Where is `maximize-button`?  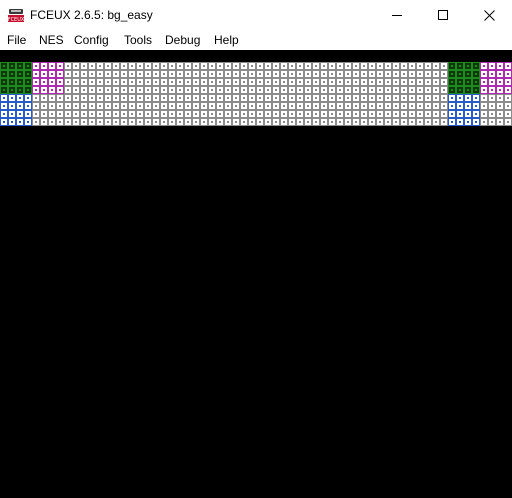
maximize-button is located at coordinates (443, 15).